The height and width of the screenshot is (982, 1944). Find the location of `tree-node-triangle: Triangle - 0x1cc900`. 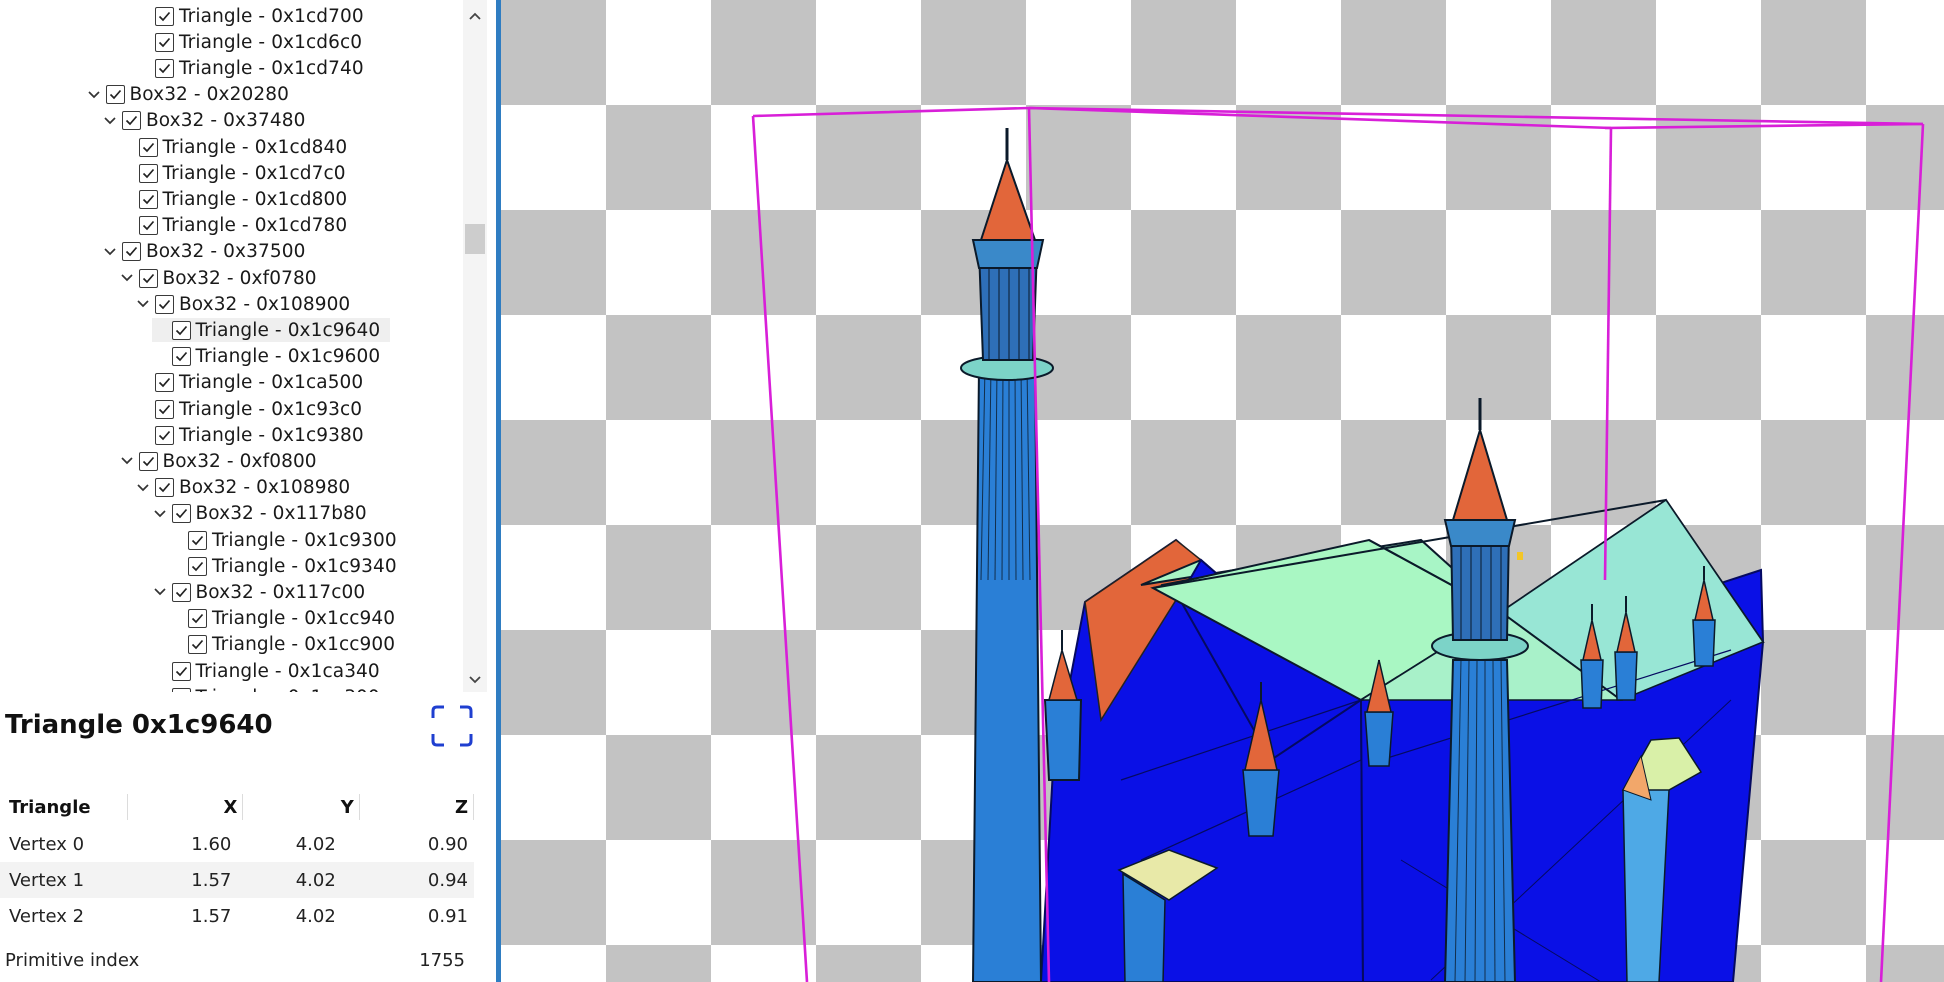

tree-node-triangle: Triangle - 0x1cc900 is located at coordinates (231, 645).